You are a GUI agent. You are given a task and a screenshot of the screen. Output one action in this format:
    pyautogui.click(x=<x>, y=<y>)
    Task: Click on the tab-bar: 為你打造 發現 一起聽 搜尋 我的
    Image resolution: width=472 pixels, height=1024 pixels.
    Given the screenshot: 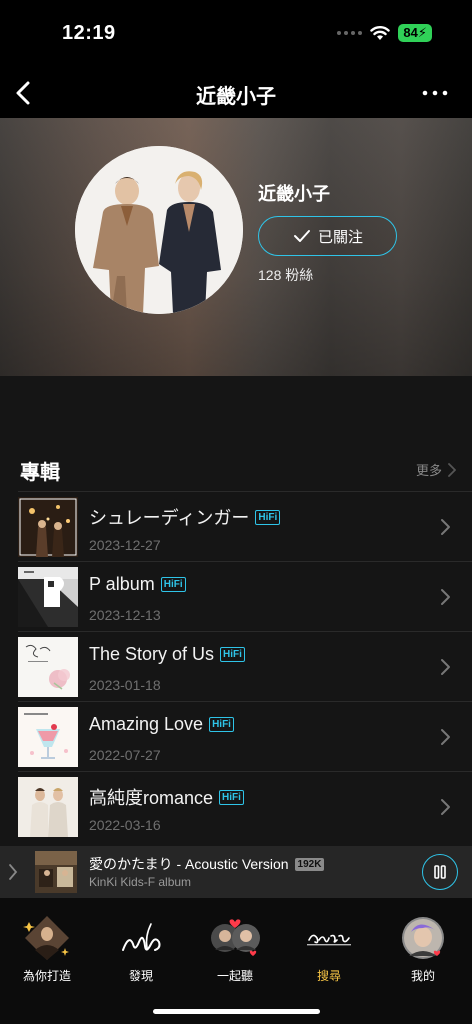 What is the action you would take?
    pyautogui.click(x=236, y=961)
    